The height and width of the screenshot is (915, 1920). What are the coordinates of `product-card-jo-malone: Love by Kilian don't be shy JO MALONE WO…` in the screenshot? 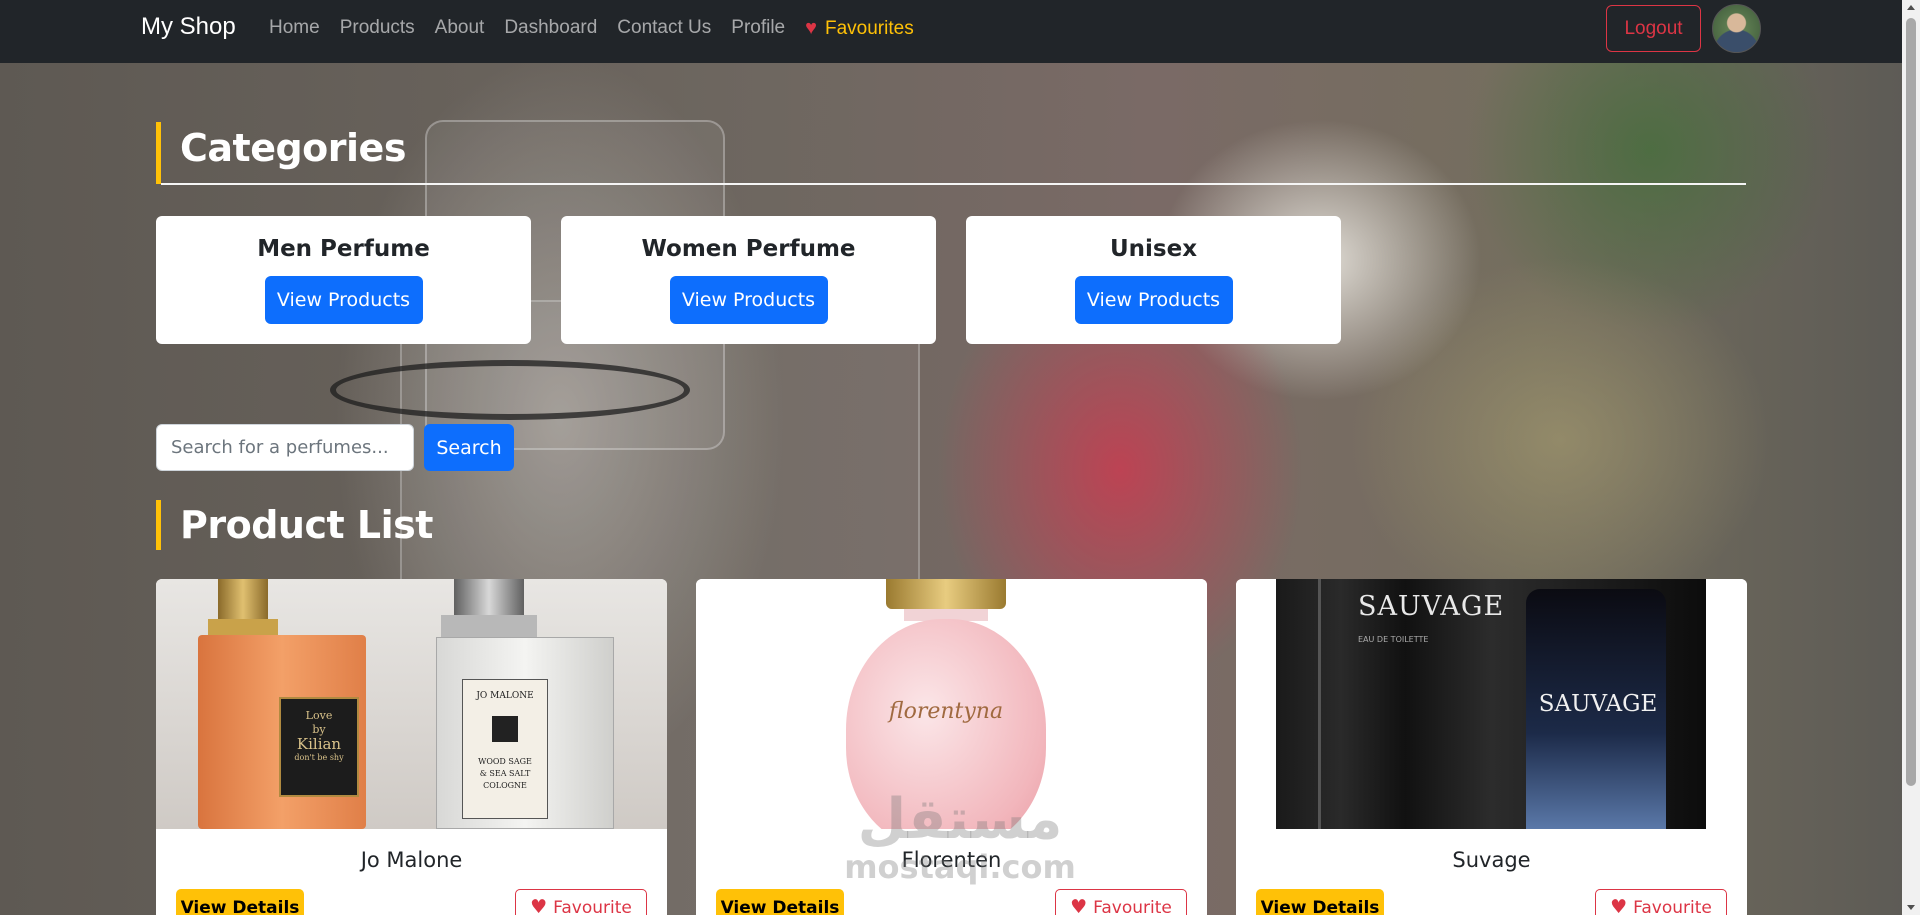 It's located at (411, 747).